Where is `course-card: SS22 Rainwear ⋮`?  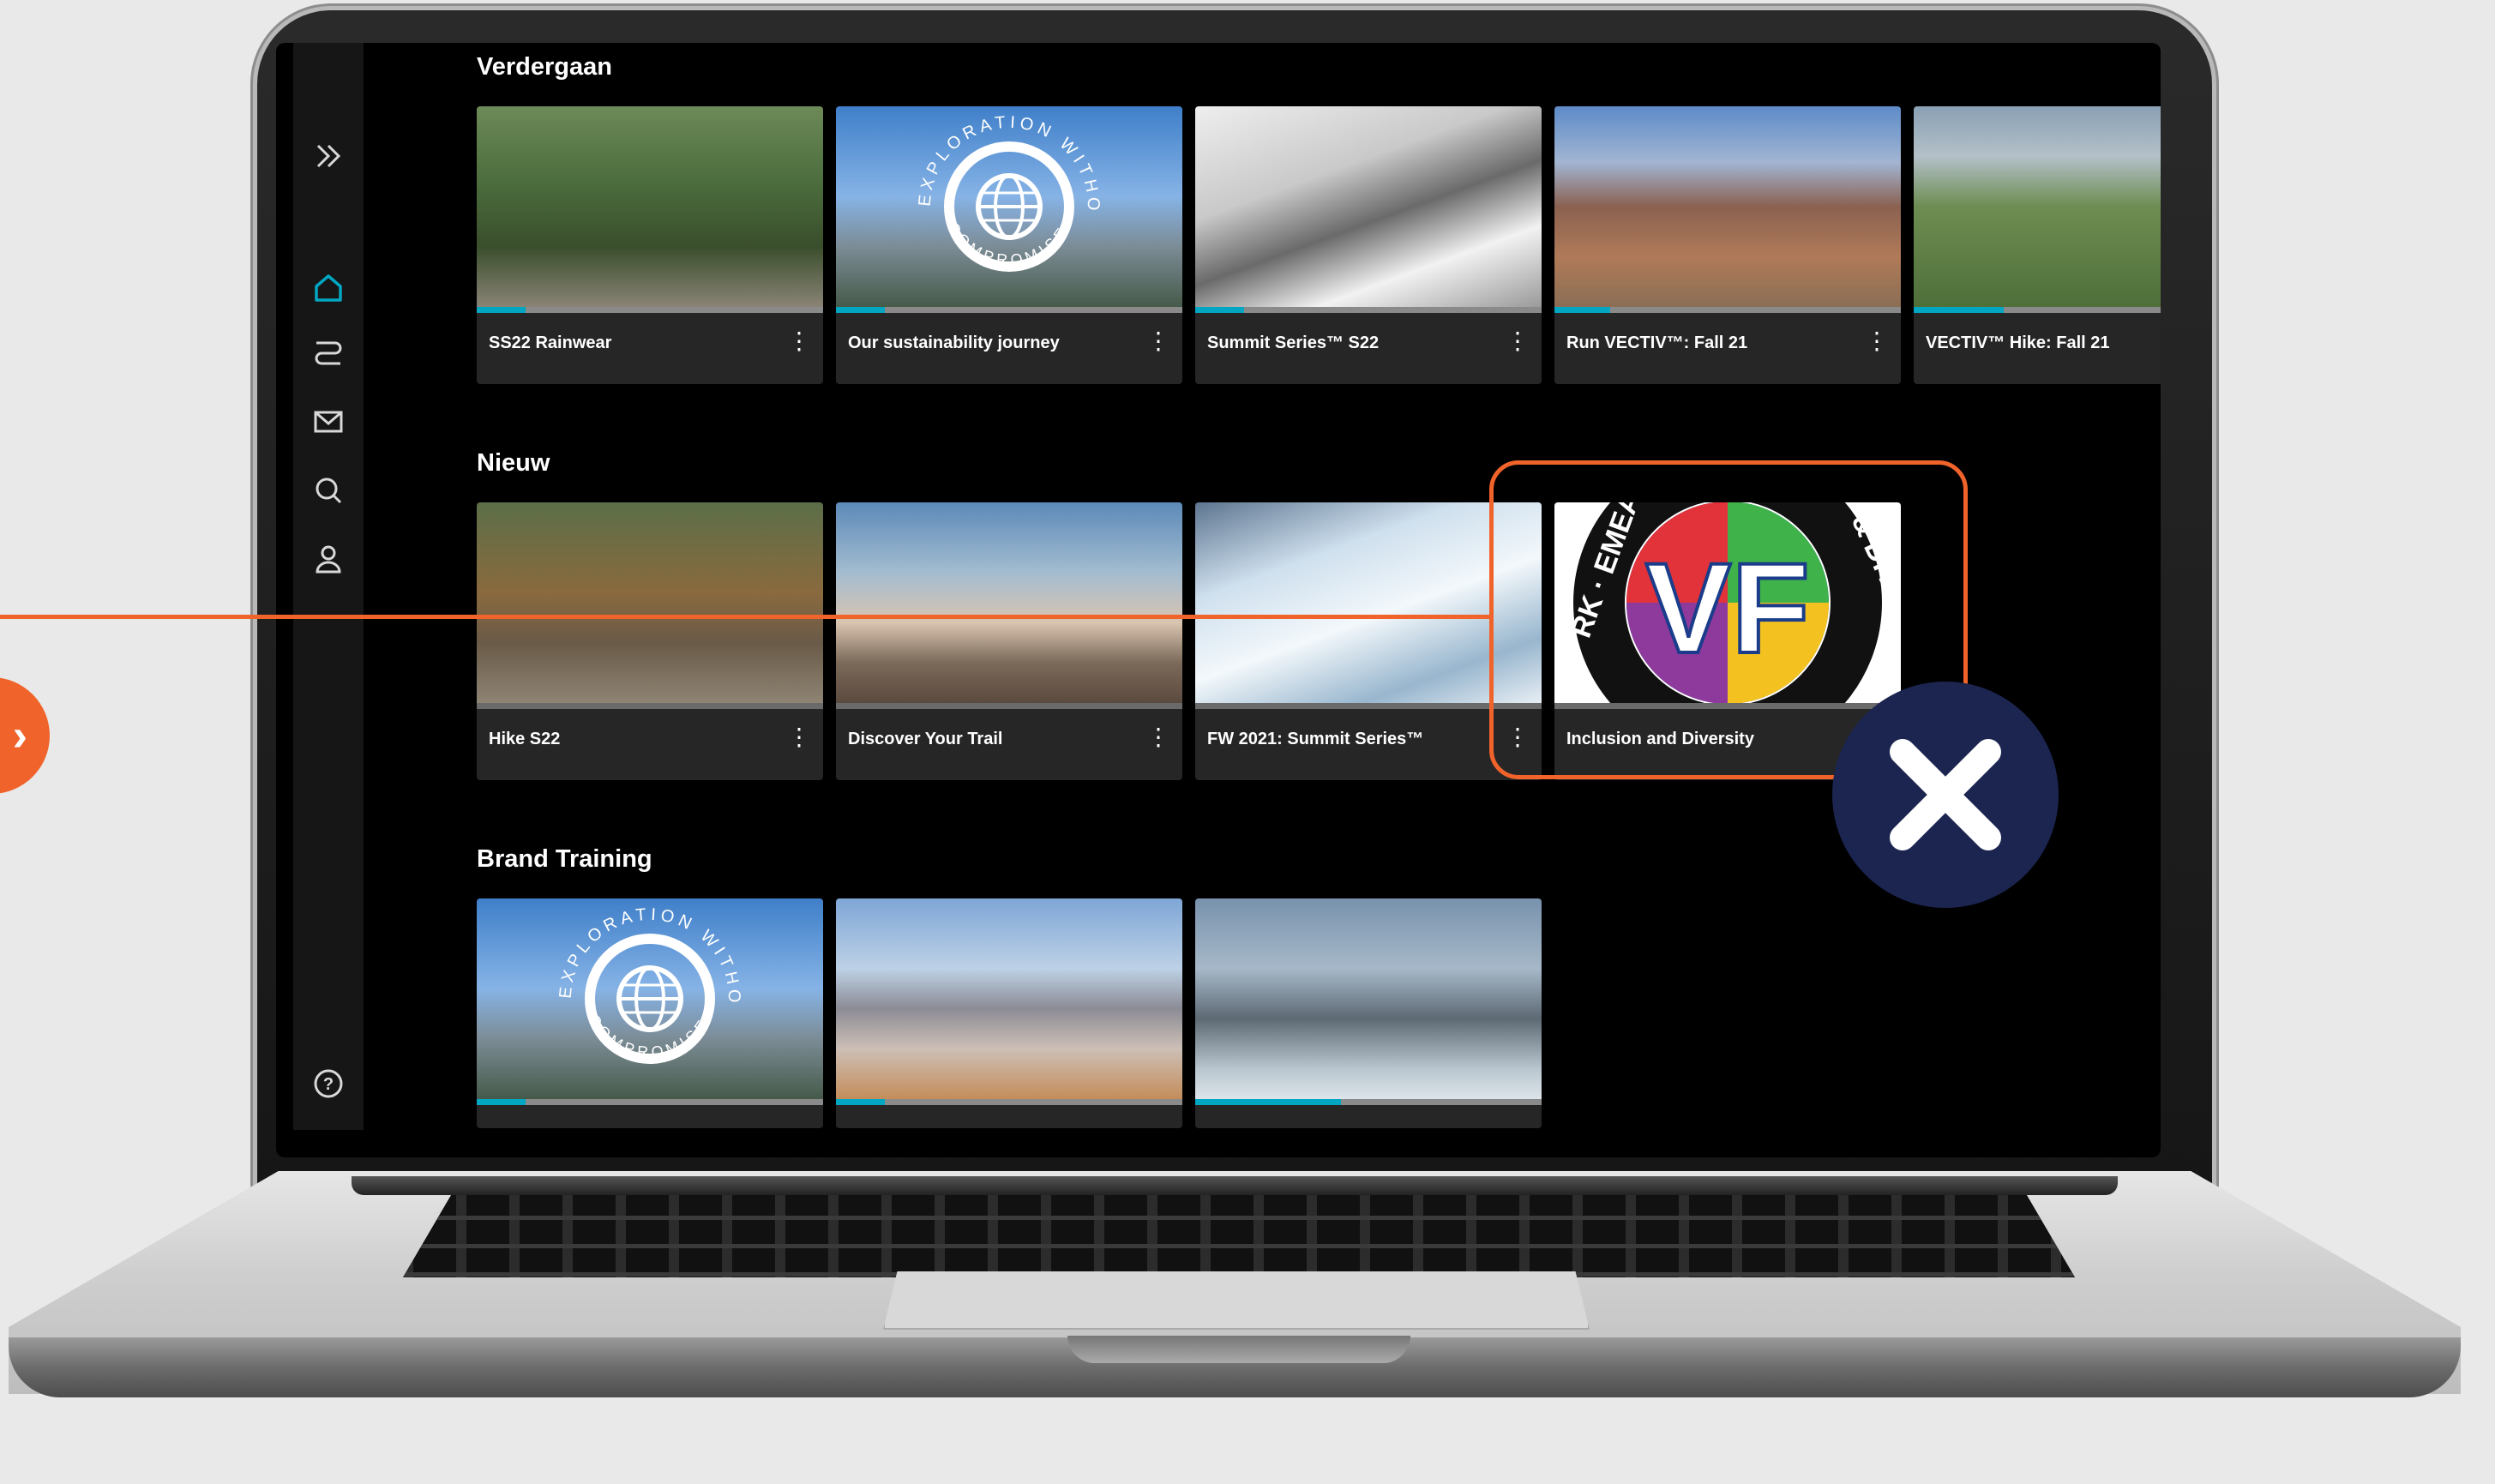
course-card: SS22 Rainwear ⋮ is located at coordinates (650, 245).